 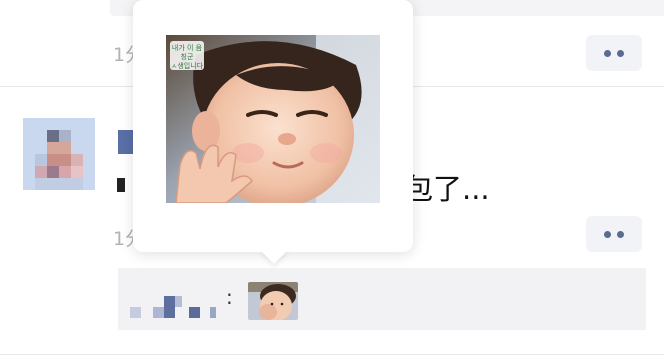 I want to click on popup-arrow, so click(x=274, y=257).